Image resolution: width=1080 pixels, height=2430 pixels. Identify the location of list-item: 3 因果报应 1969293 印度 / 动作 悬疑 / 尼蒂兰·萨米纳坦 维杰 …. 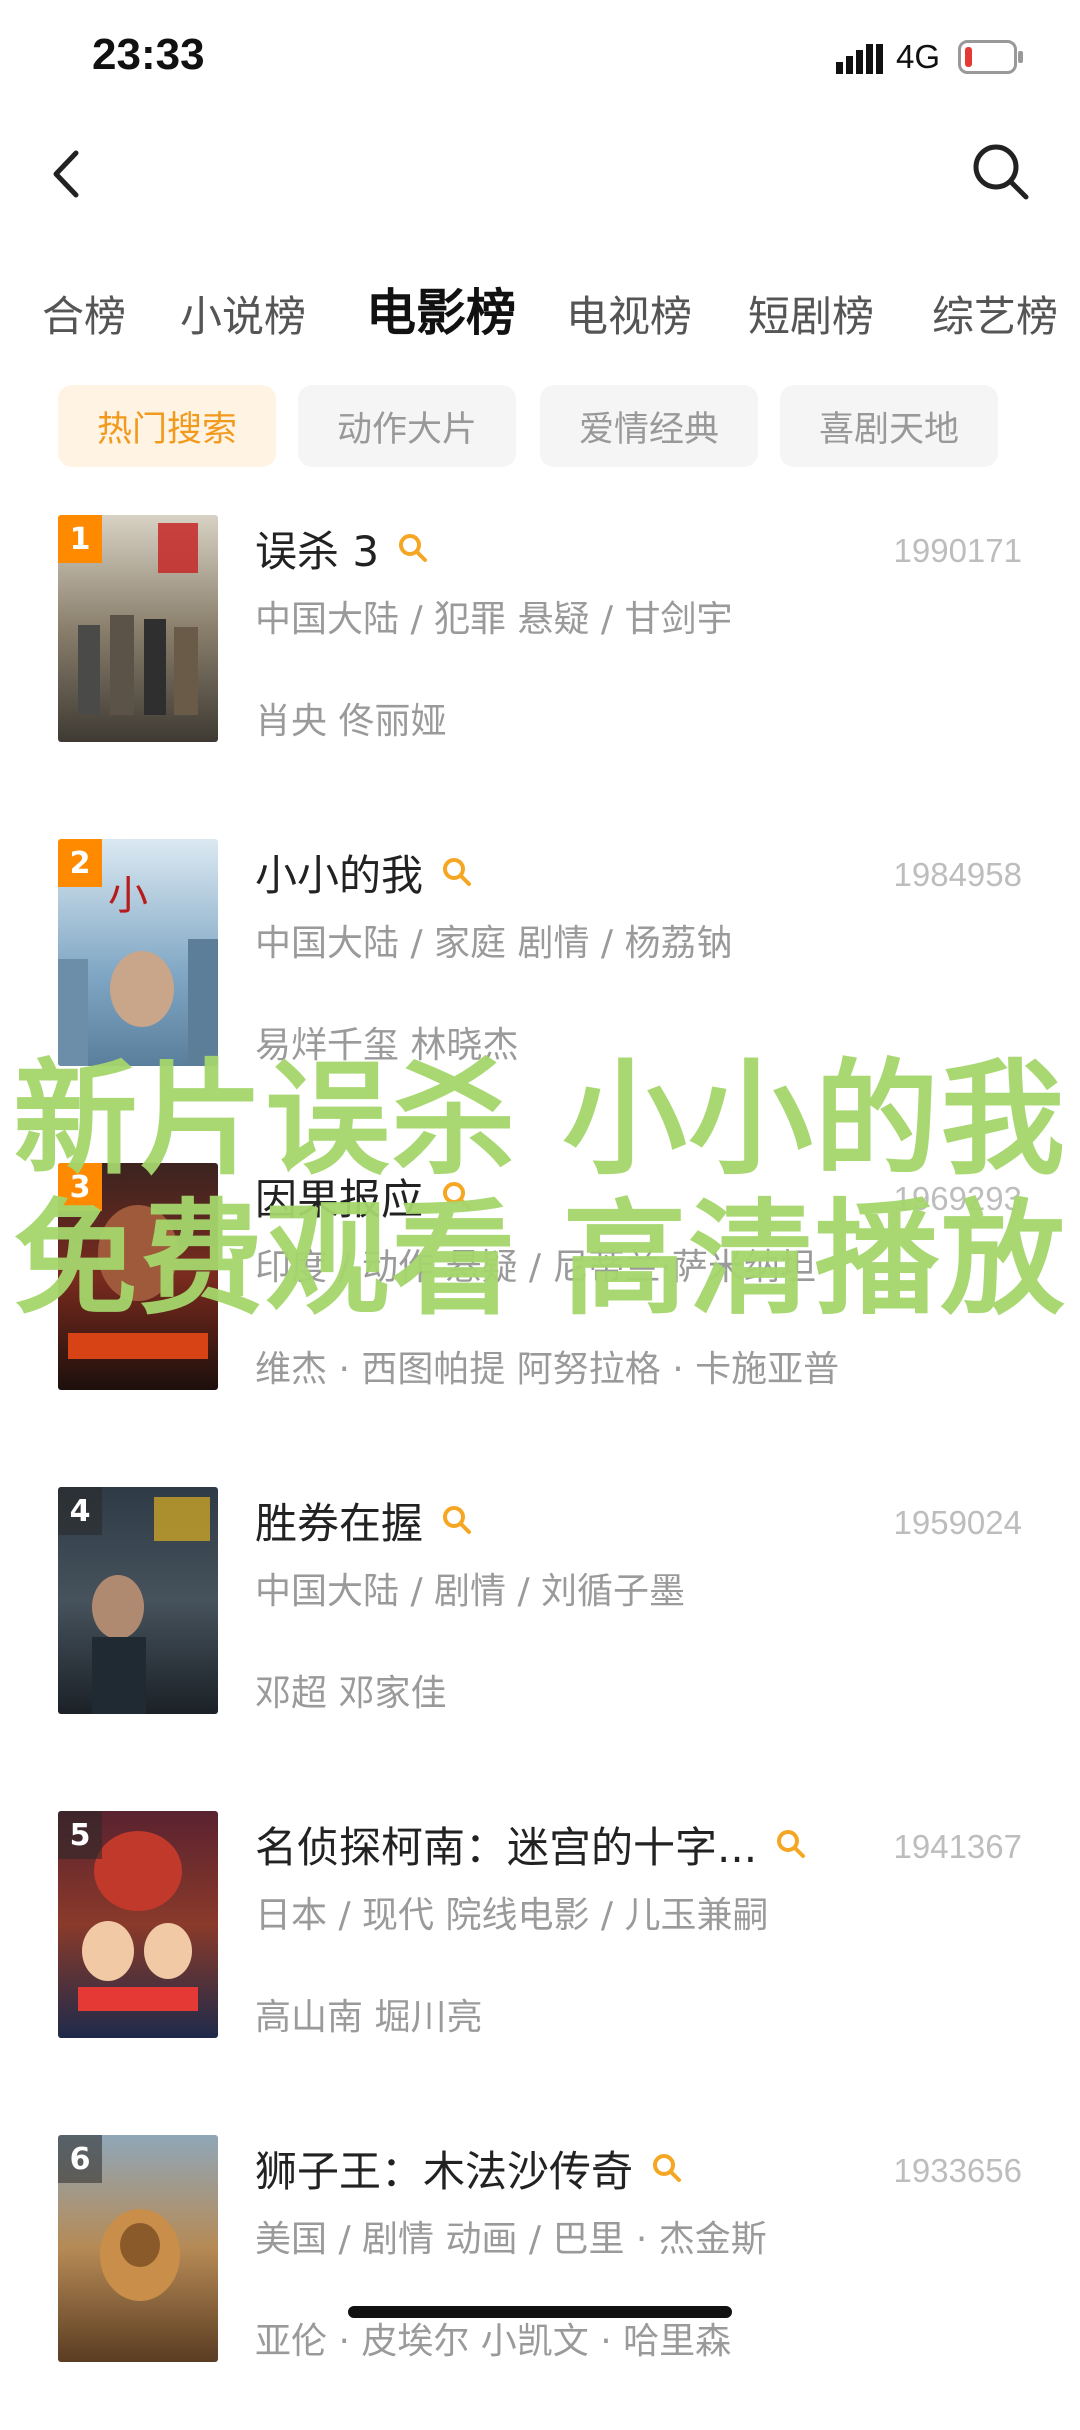
(540, 1308).